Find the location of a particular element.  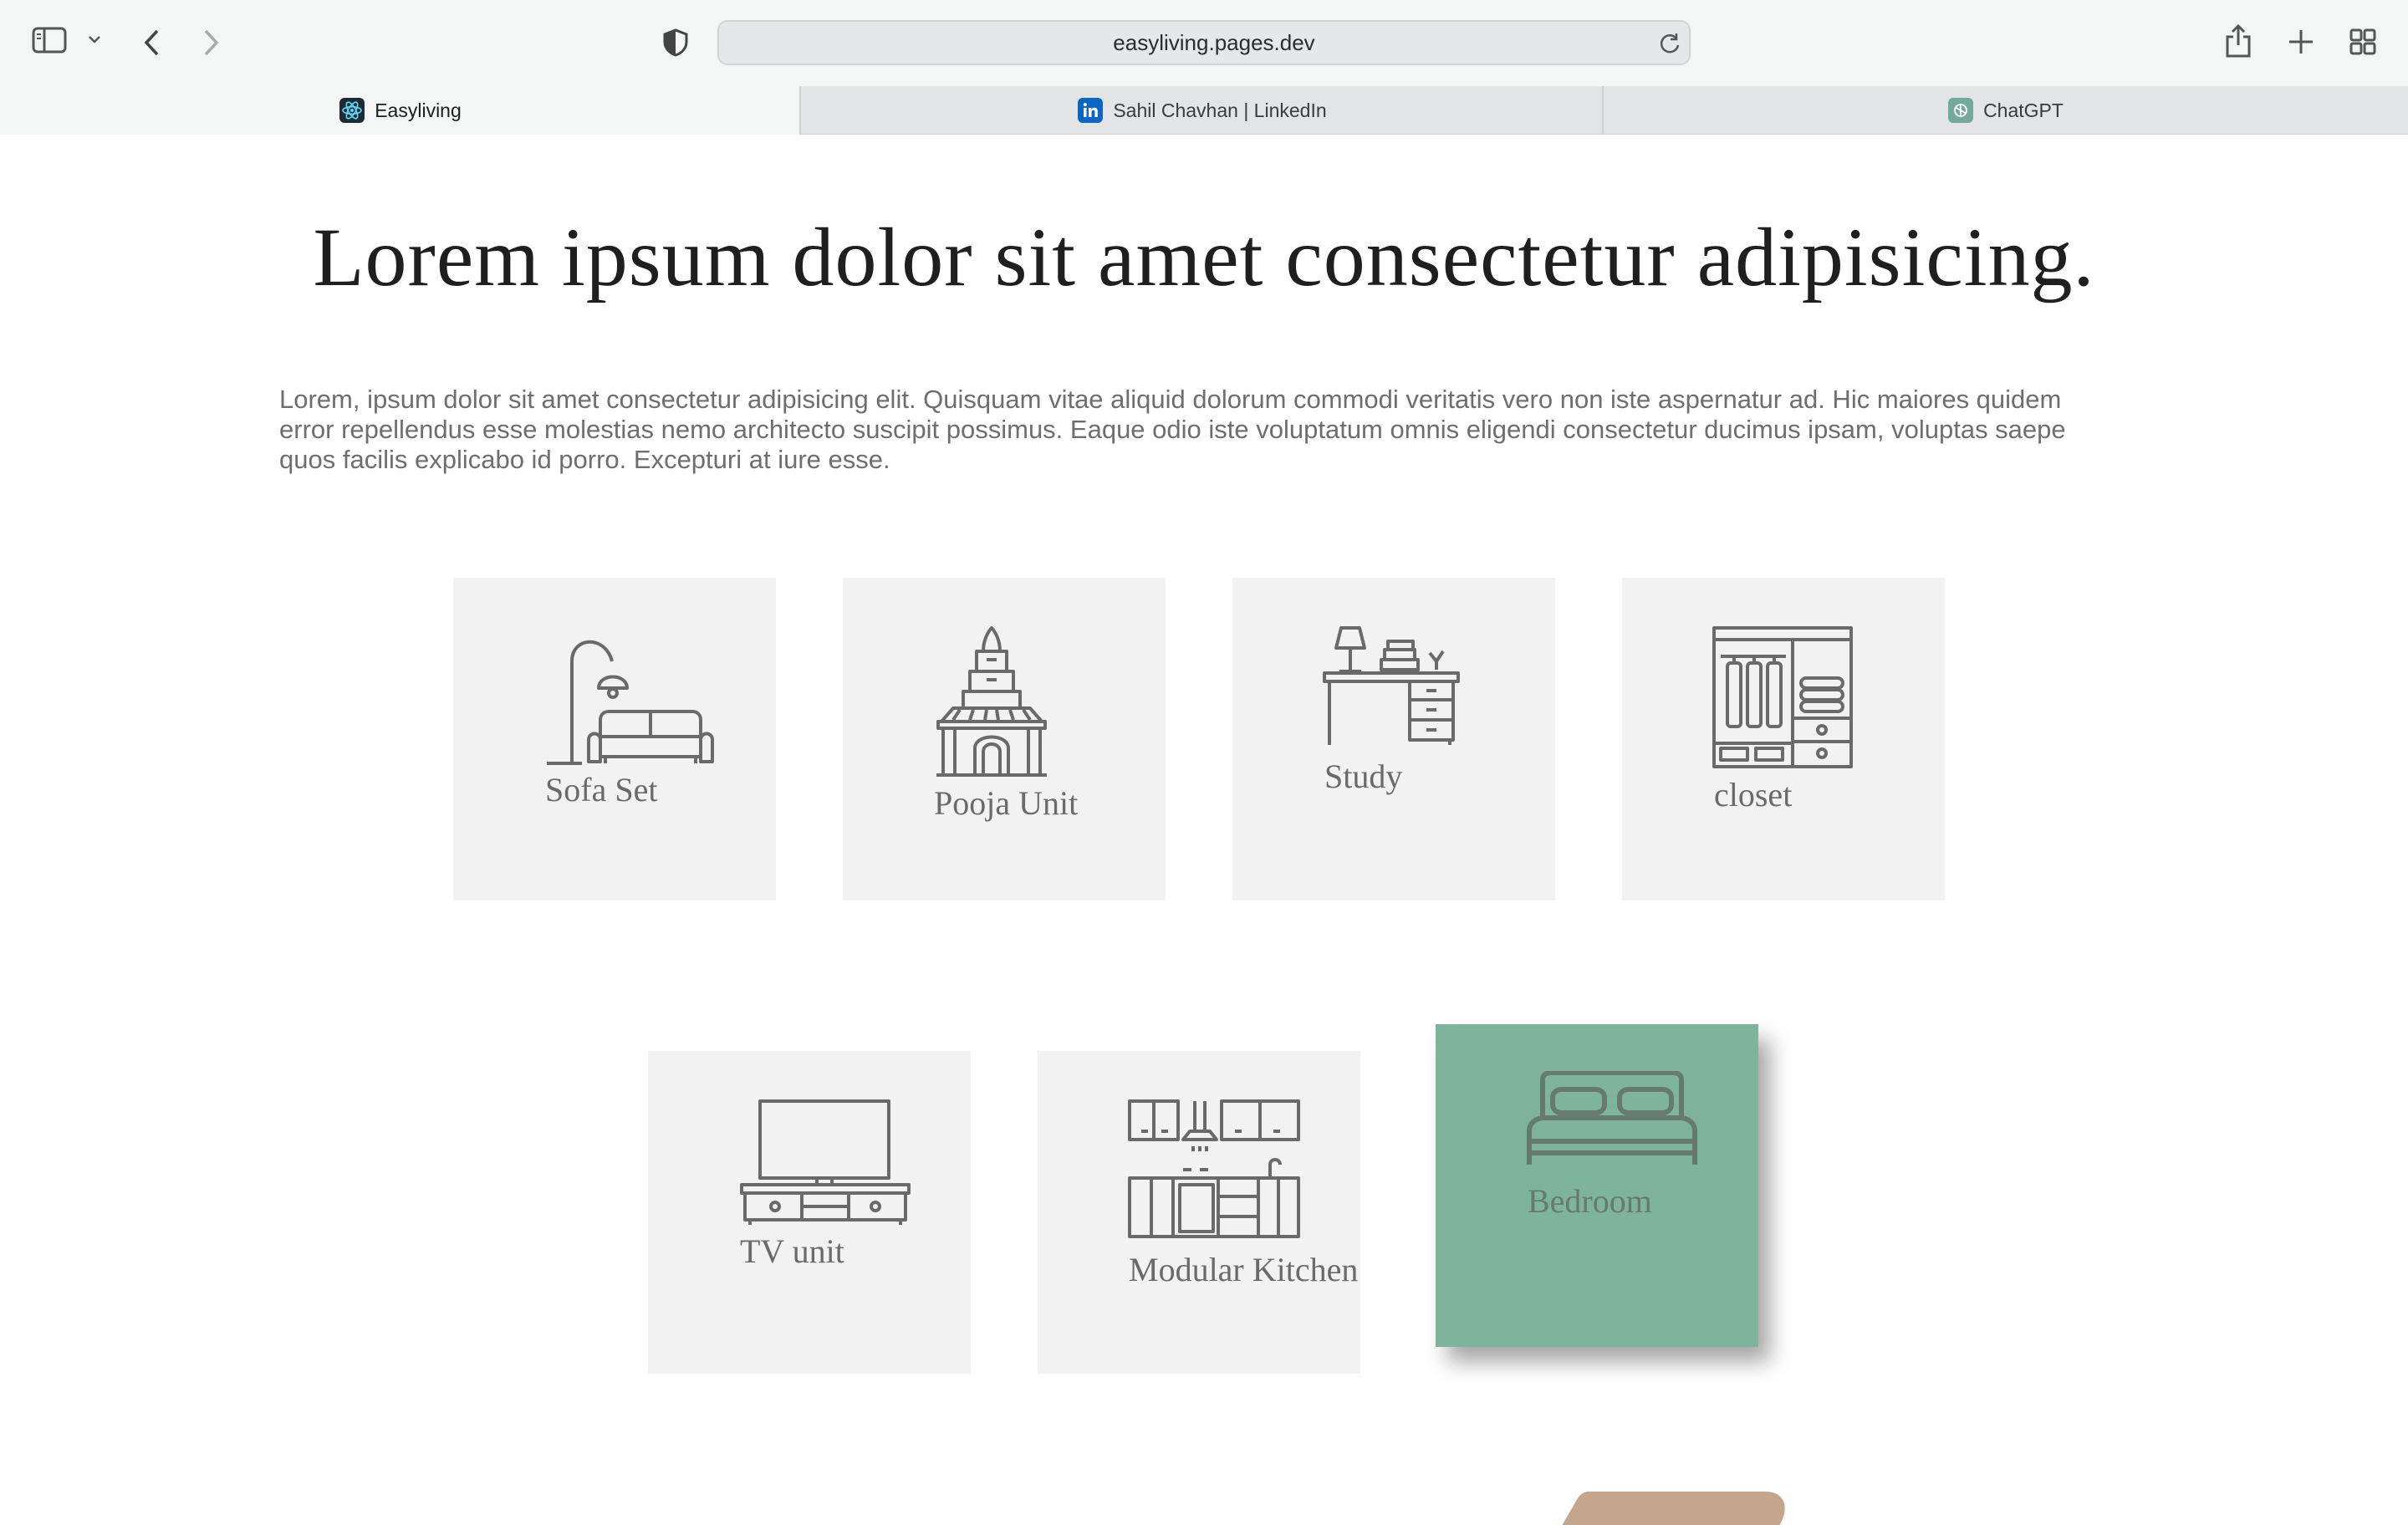

tab-label: ChatGPT is located at coordinates (2023, 110).